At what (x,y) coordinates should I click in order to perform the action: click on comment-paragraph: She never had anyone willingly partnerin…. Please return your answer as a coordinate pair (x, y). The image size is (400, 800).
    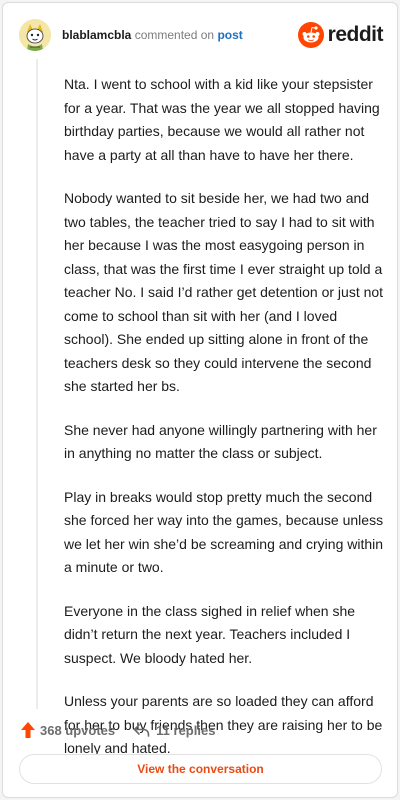
    Looking at the image, I should click on (220, 441).